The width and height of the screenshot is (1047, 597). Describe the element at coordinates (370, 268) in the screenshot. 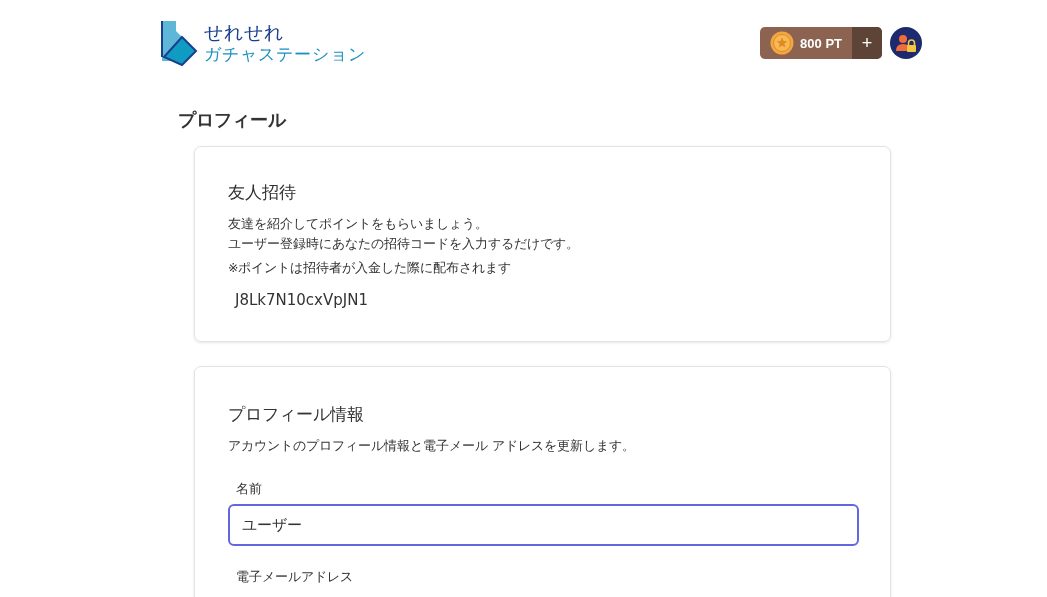

I see `note-text: ※ポイントは招待者が入金した際に配布されます` at that location.